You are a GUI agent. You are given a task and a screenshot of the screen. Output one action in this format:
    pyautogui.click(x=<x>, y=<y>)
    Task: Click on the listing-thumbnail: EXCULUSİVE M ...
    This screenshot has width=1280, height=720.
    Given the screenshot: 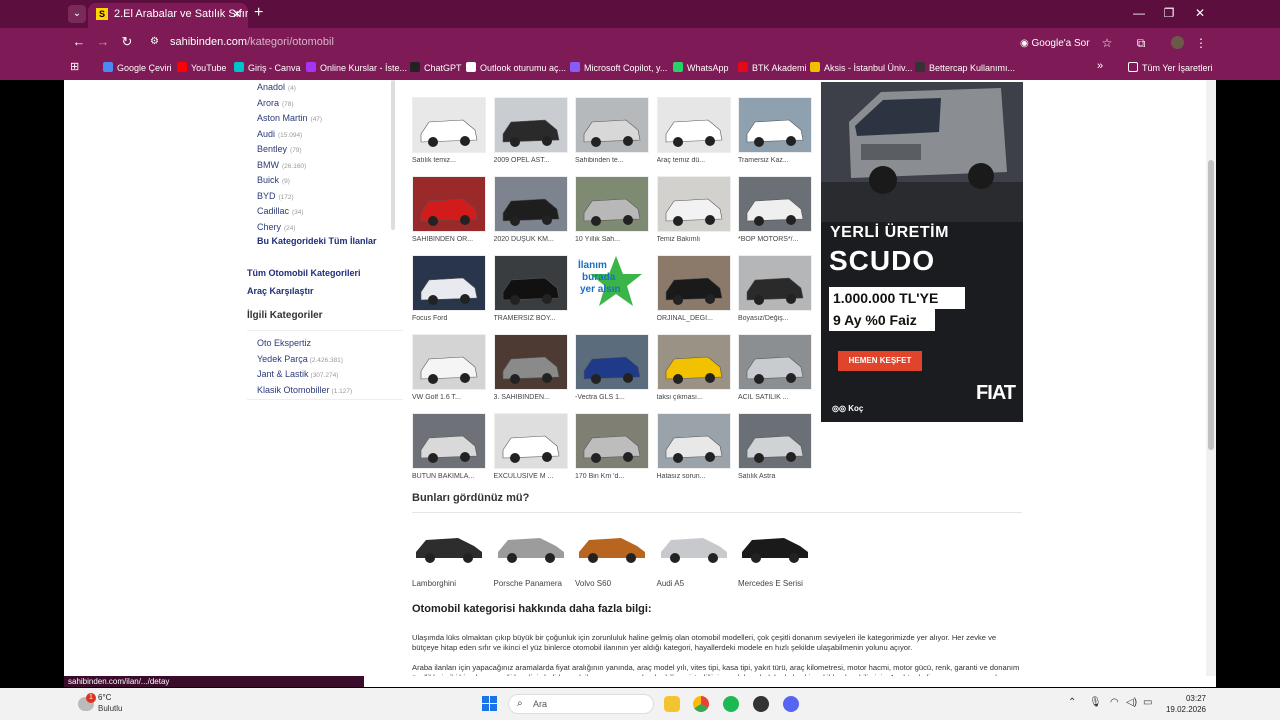 What is the action you would take?
    pyautogui.click(x=530, y=449)
    